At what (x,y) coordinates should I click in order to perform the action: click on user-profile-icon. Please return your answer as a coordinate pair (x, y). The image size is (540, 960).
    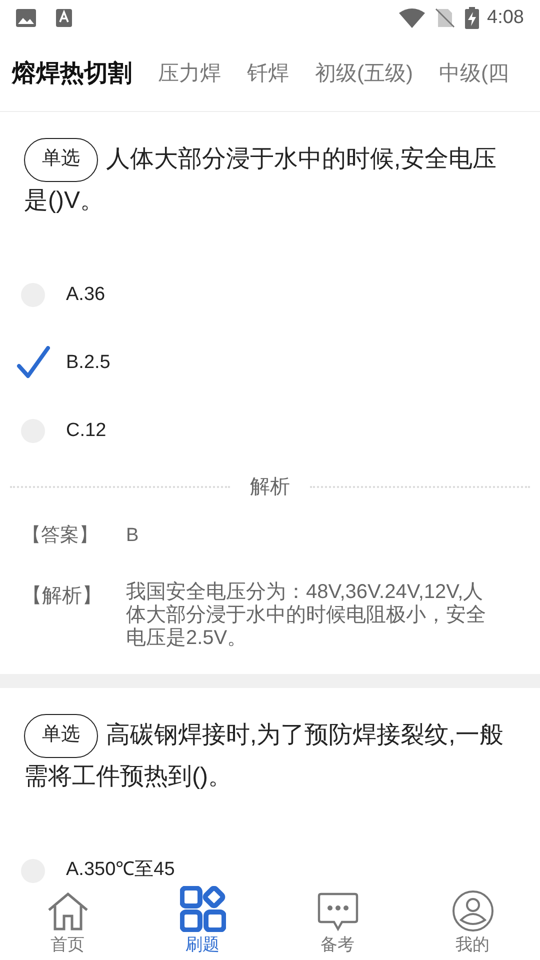
    Looking at the image, I should click on (473, 911).